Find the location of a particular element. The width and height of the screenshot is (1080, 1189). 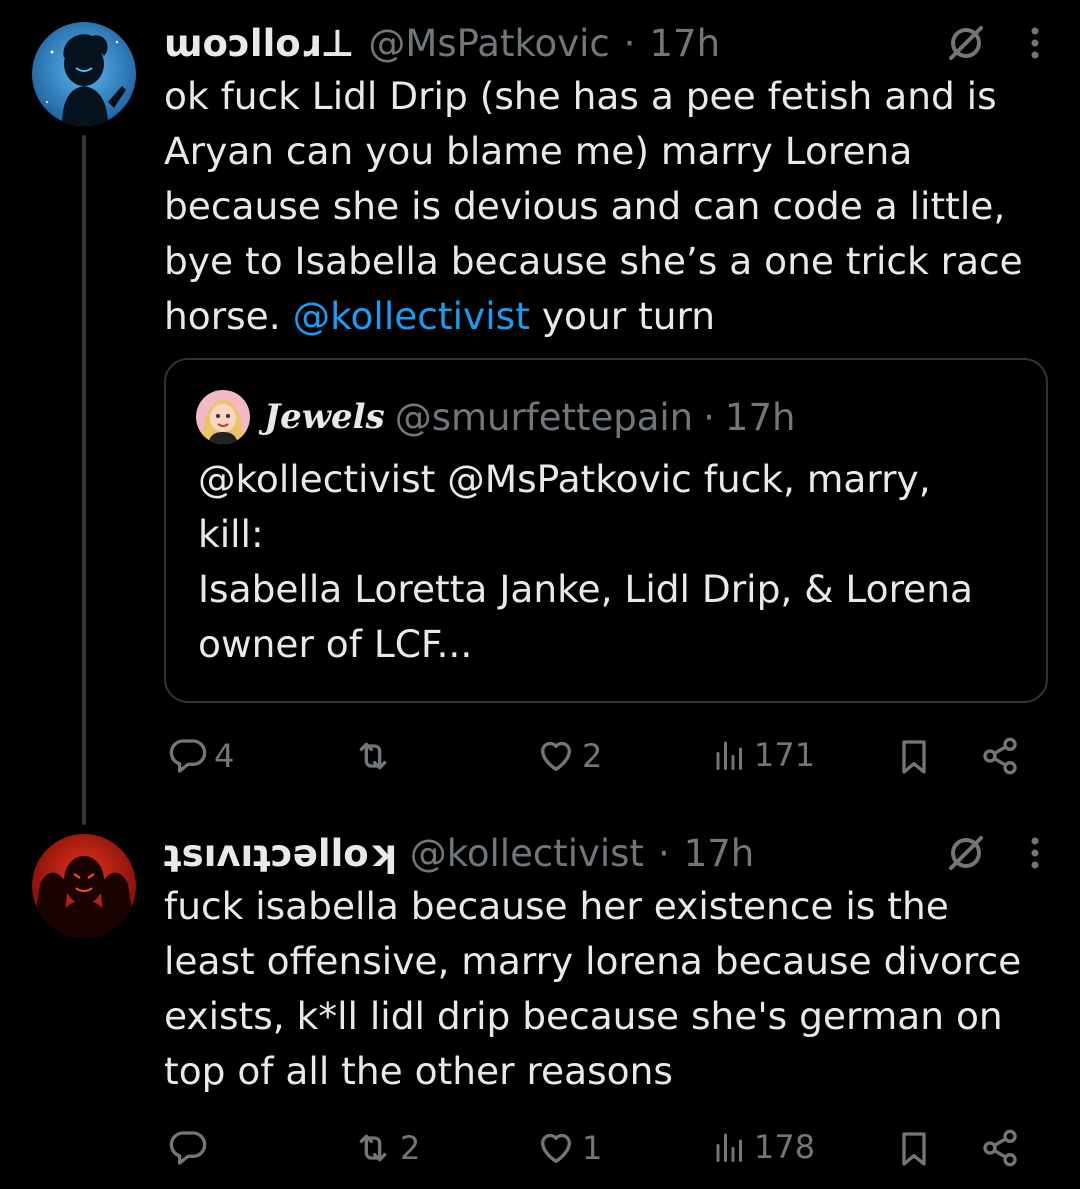

tweet-header: ʇsıʌıʇɔǝlloʞ @kollectivist · 17h is located at coordinates (602, 853).